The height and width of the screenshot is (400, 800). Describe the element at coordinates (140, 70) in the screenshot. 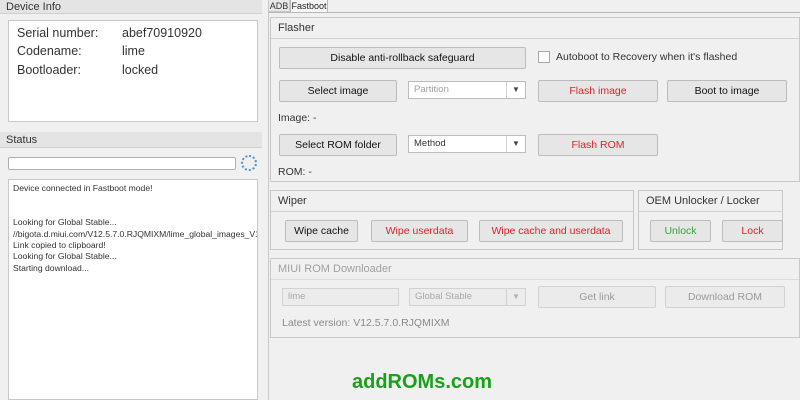

I see `bootloader-value: locked` at that location.